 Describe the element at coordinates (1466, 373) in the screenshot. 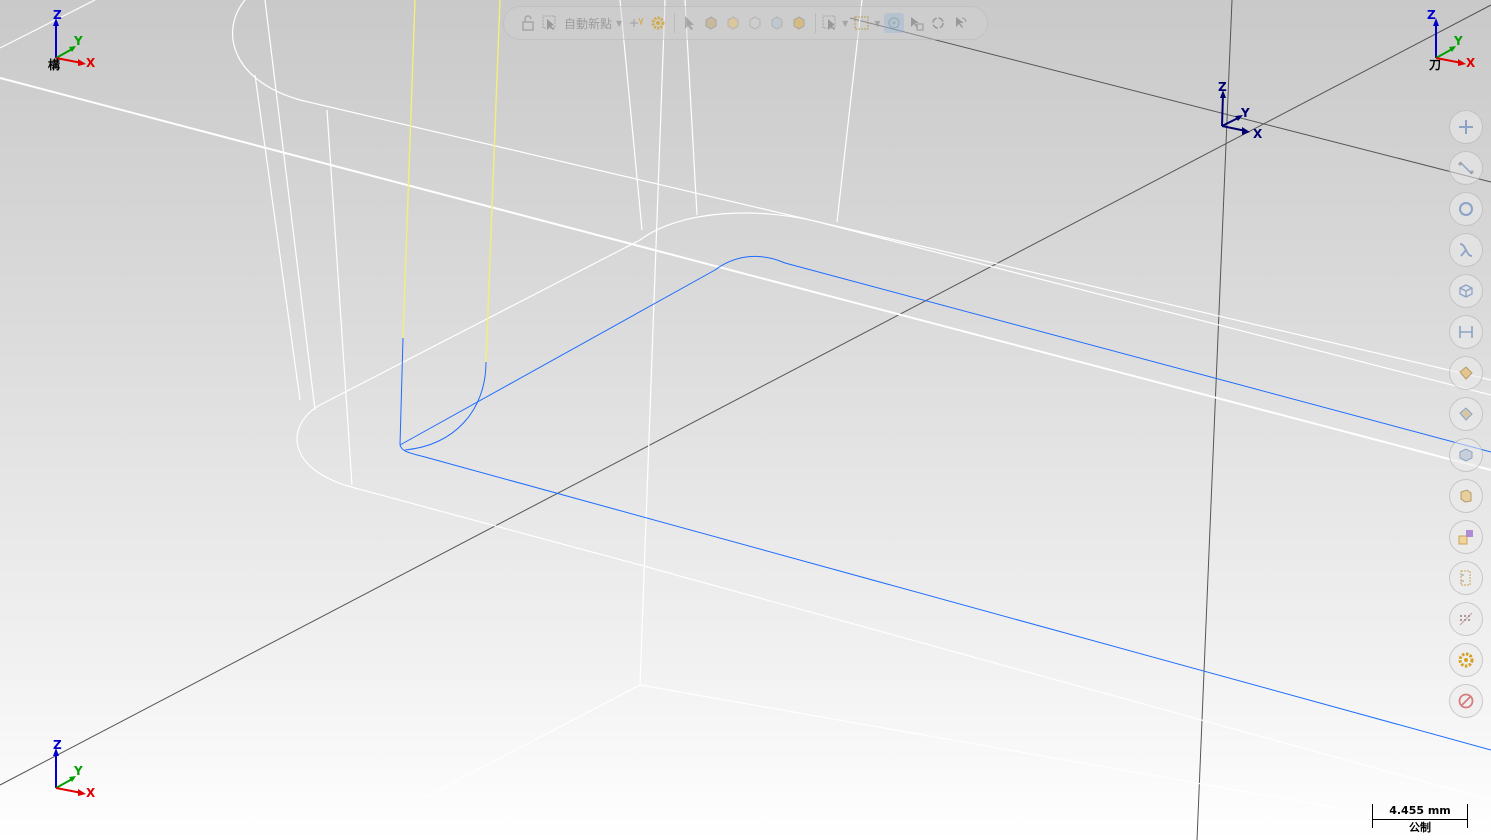

I see `solid-icon` at that location.